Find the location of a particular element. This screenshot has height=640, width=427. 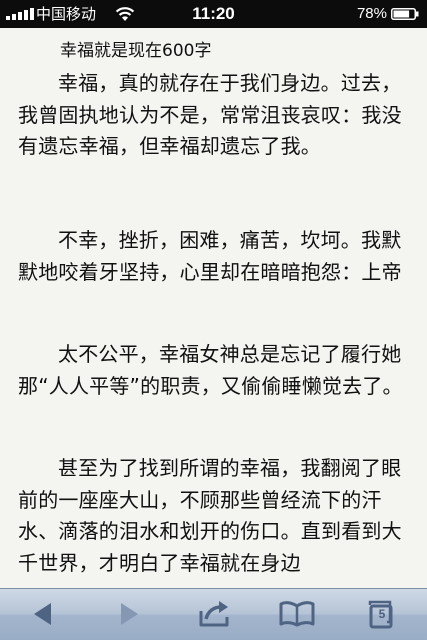

browser-toolbar: 5 is located at coordinates (213, 614).